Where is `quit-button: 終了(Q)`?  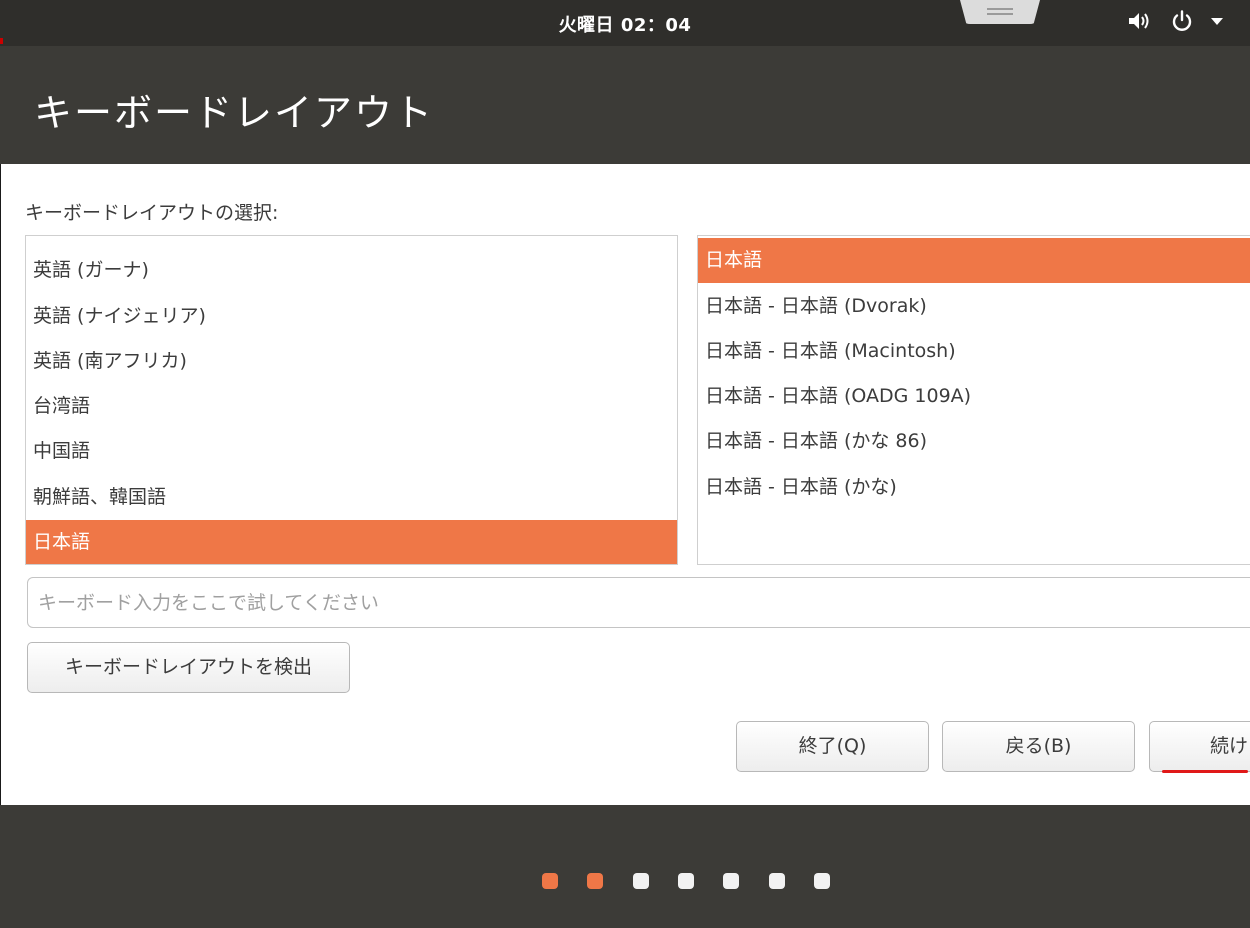 quit-button: 終了(Q) is located at coordinates (832, 746).